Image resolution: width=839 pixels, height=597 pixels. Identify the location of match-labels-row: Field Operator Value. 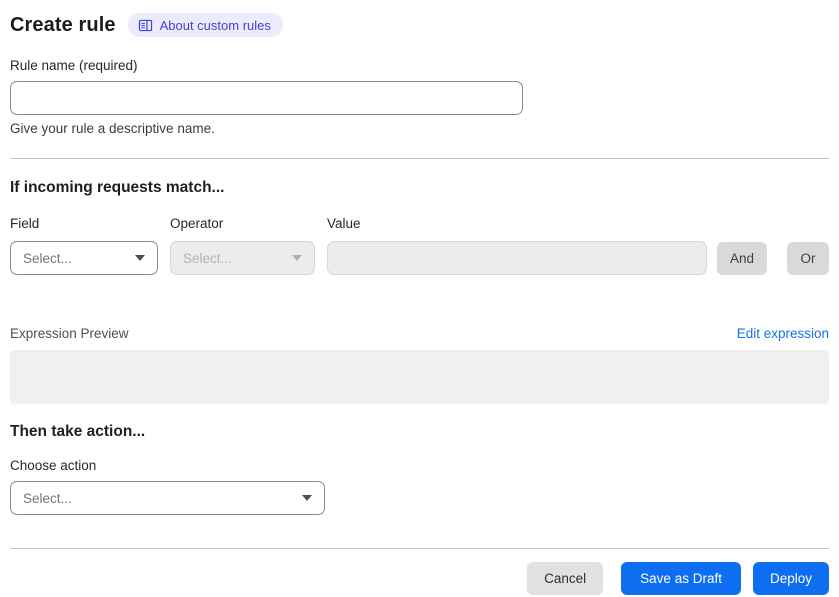
(419, 223).